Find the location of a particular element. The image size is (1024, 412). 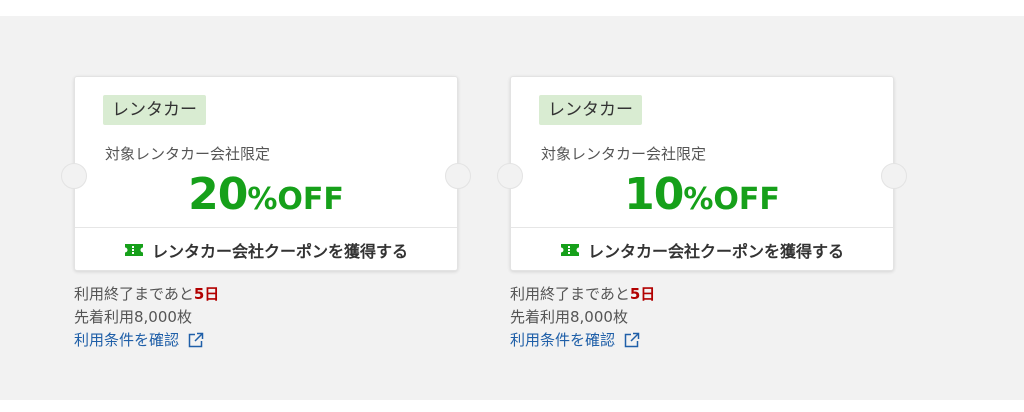

discount-number: 20 is located at coordinates (218, 194).